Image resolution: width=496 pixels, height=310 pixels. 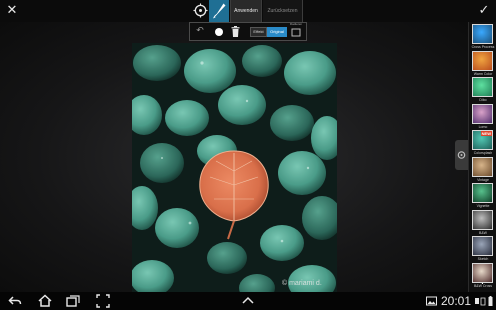 What do you see at coordinates (12, 11) in the screenshot?
I see `close-icon: ✕` at bounding box center [12, 11].